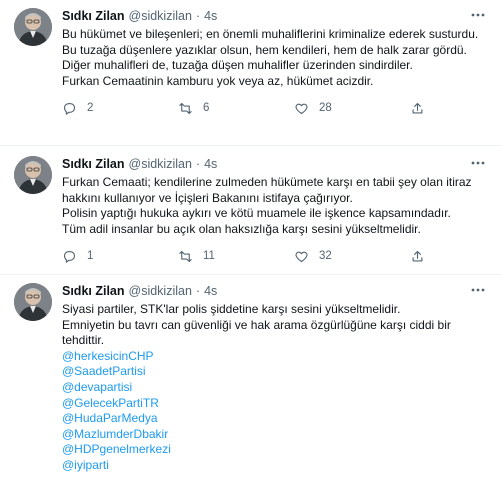  What do you see at coordinates (236, 108) in the screenshot?
I see `retweet-button: 6` at bounding box center [236, 108].